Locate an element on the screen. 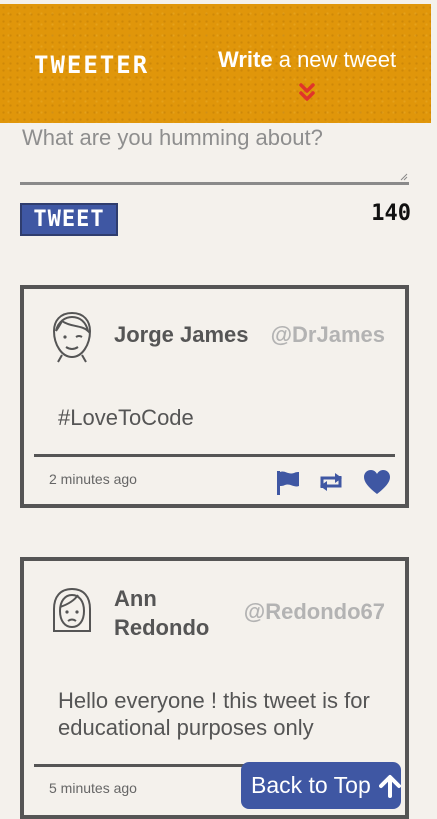 The image size is (437, 819). tweet-divider is located at coordinates (214, 455).